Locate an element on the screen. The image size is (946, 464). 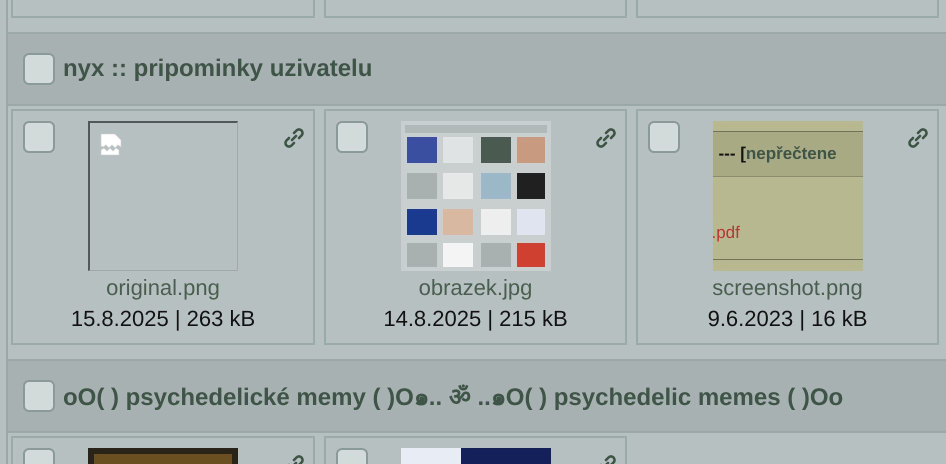
file-info: 14.8.2025 | 215 kB is located at coordinates (475, 319).